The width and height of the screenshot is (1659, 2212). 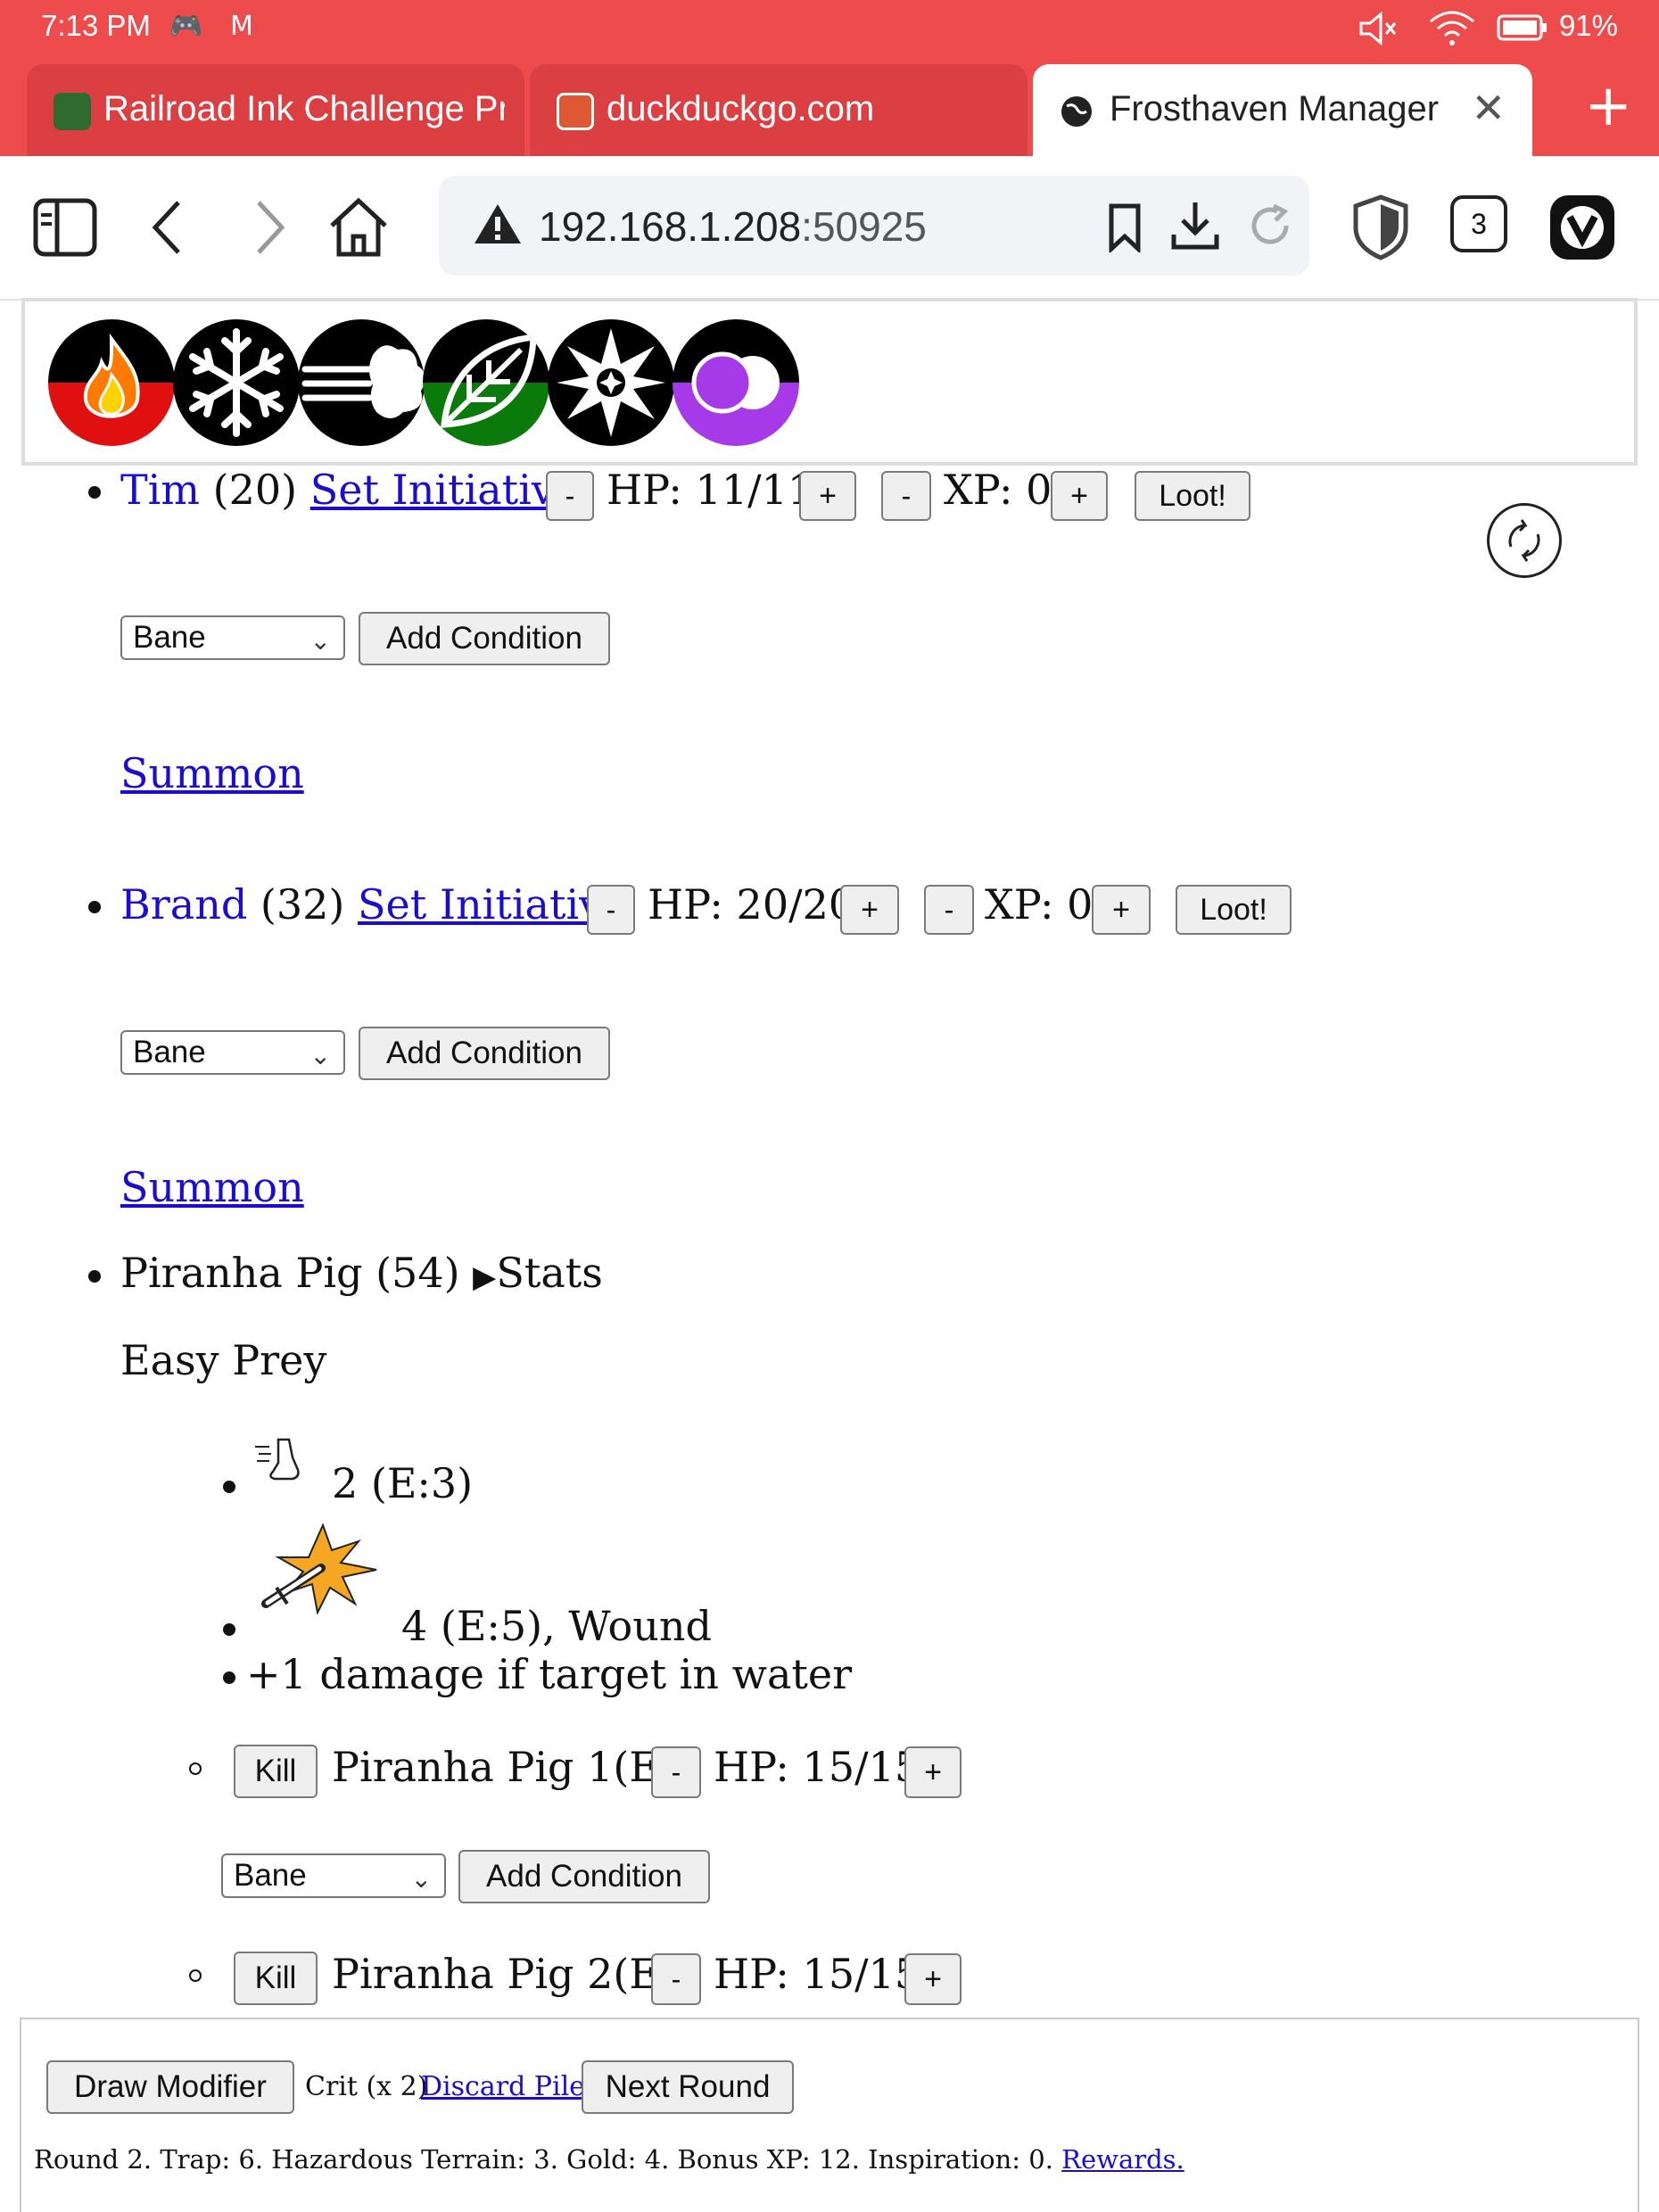 I want to click on shield-icon, so click(x=1381, y=228).